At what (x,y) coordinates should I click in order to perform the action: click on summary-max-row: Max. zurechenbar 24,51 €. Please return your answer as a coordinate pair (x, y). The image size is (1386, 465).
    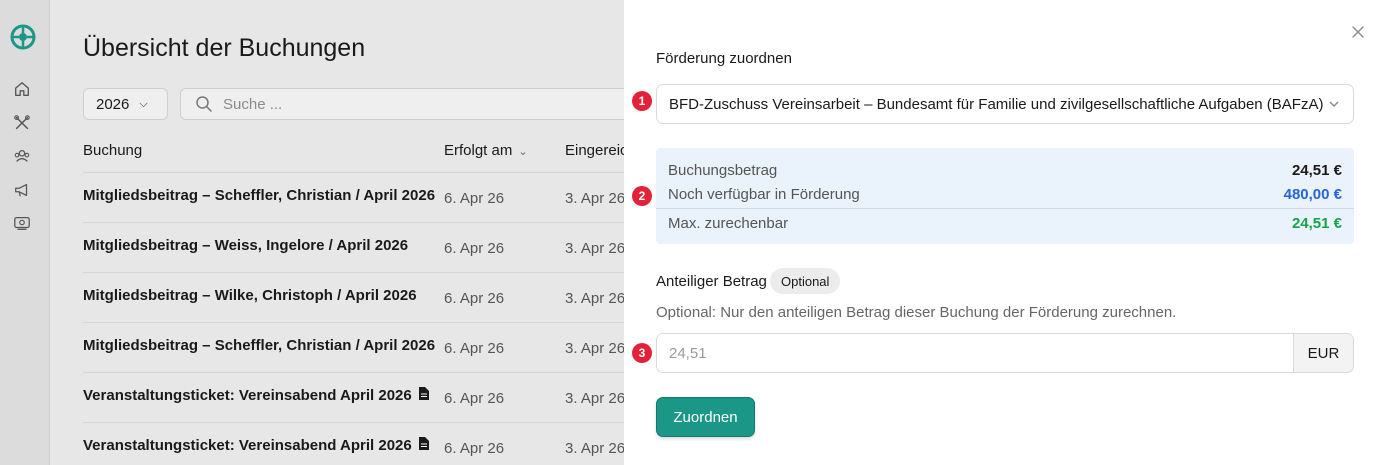
    Looking at the image, I should click on (1005, 223).